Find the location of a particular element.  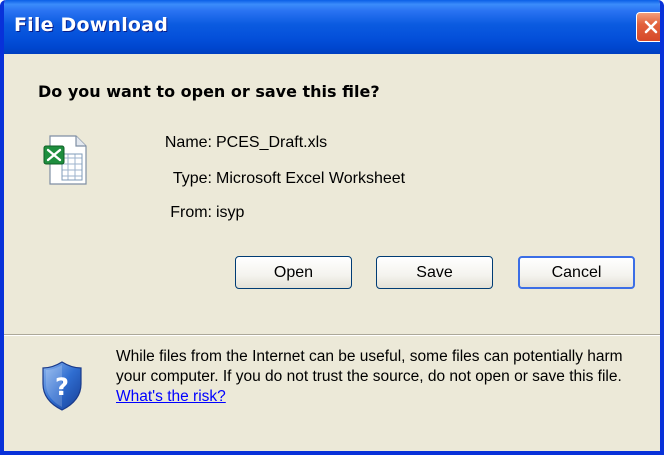

from-label: From: is located at coordinates (191, 212).